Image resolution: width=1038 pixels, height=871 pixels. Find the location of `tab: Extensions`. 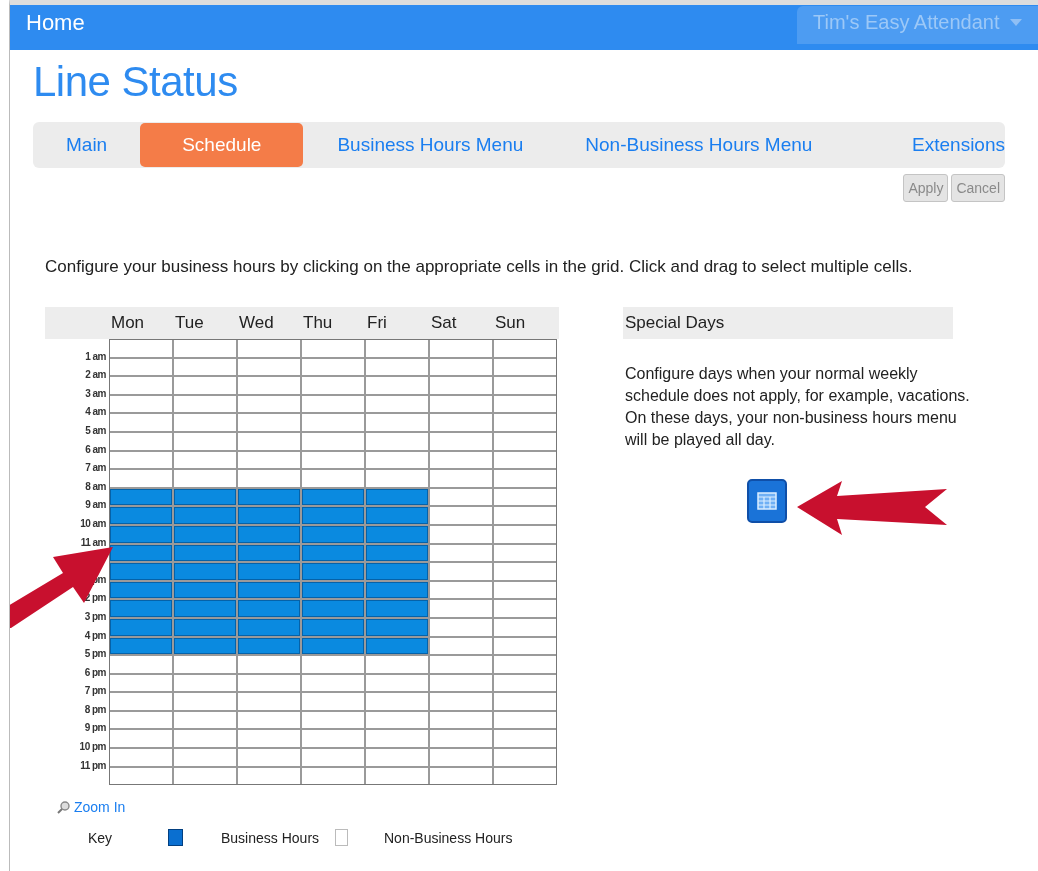

tab: Extensions is located at coordinates (943, 145).